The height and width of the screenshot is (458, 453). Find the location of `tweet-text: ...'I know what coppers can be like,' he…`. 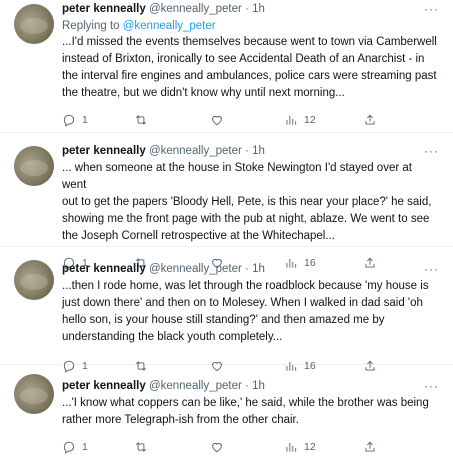

tweet-text: ...'I know what coppers can be like,' he… is located at coordinates (245, 411).